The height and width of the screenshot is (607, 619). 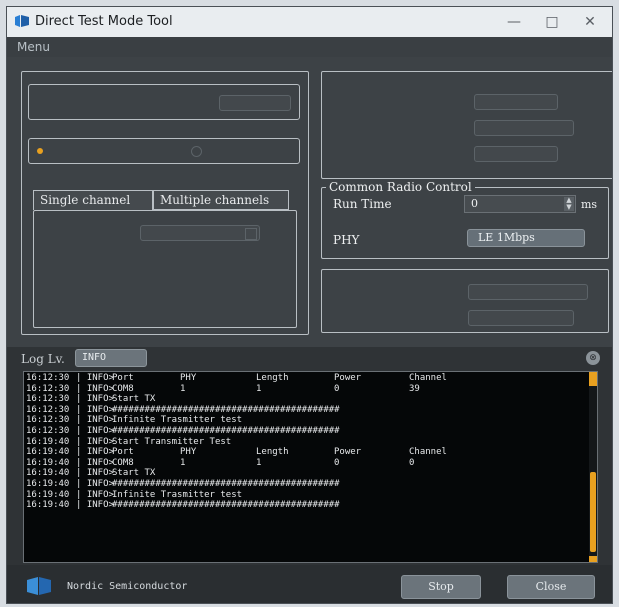 I want to click on scroll-thumb, so click(x=593, y=512).